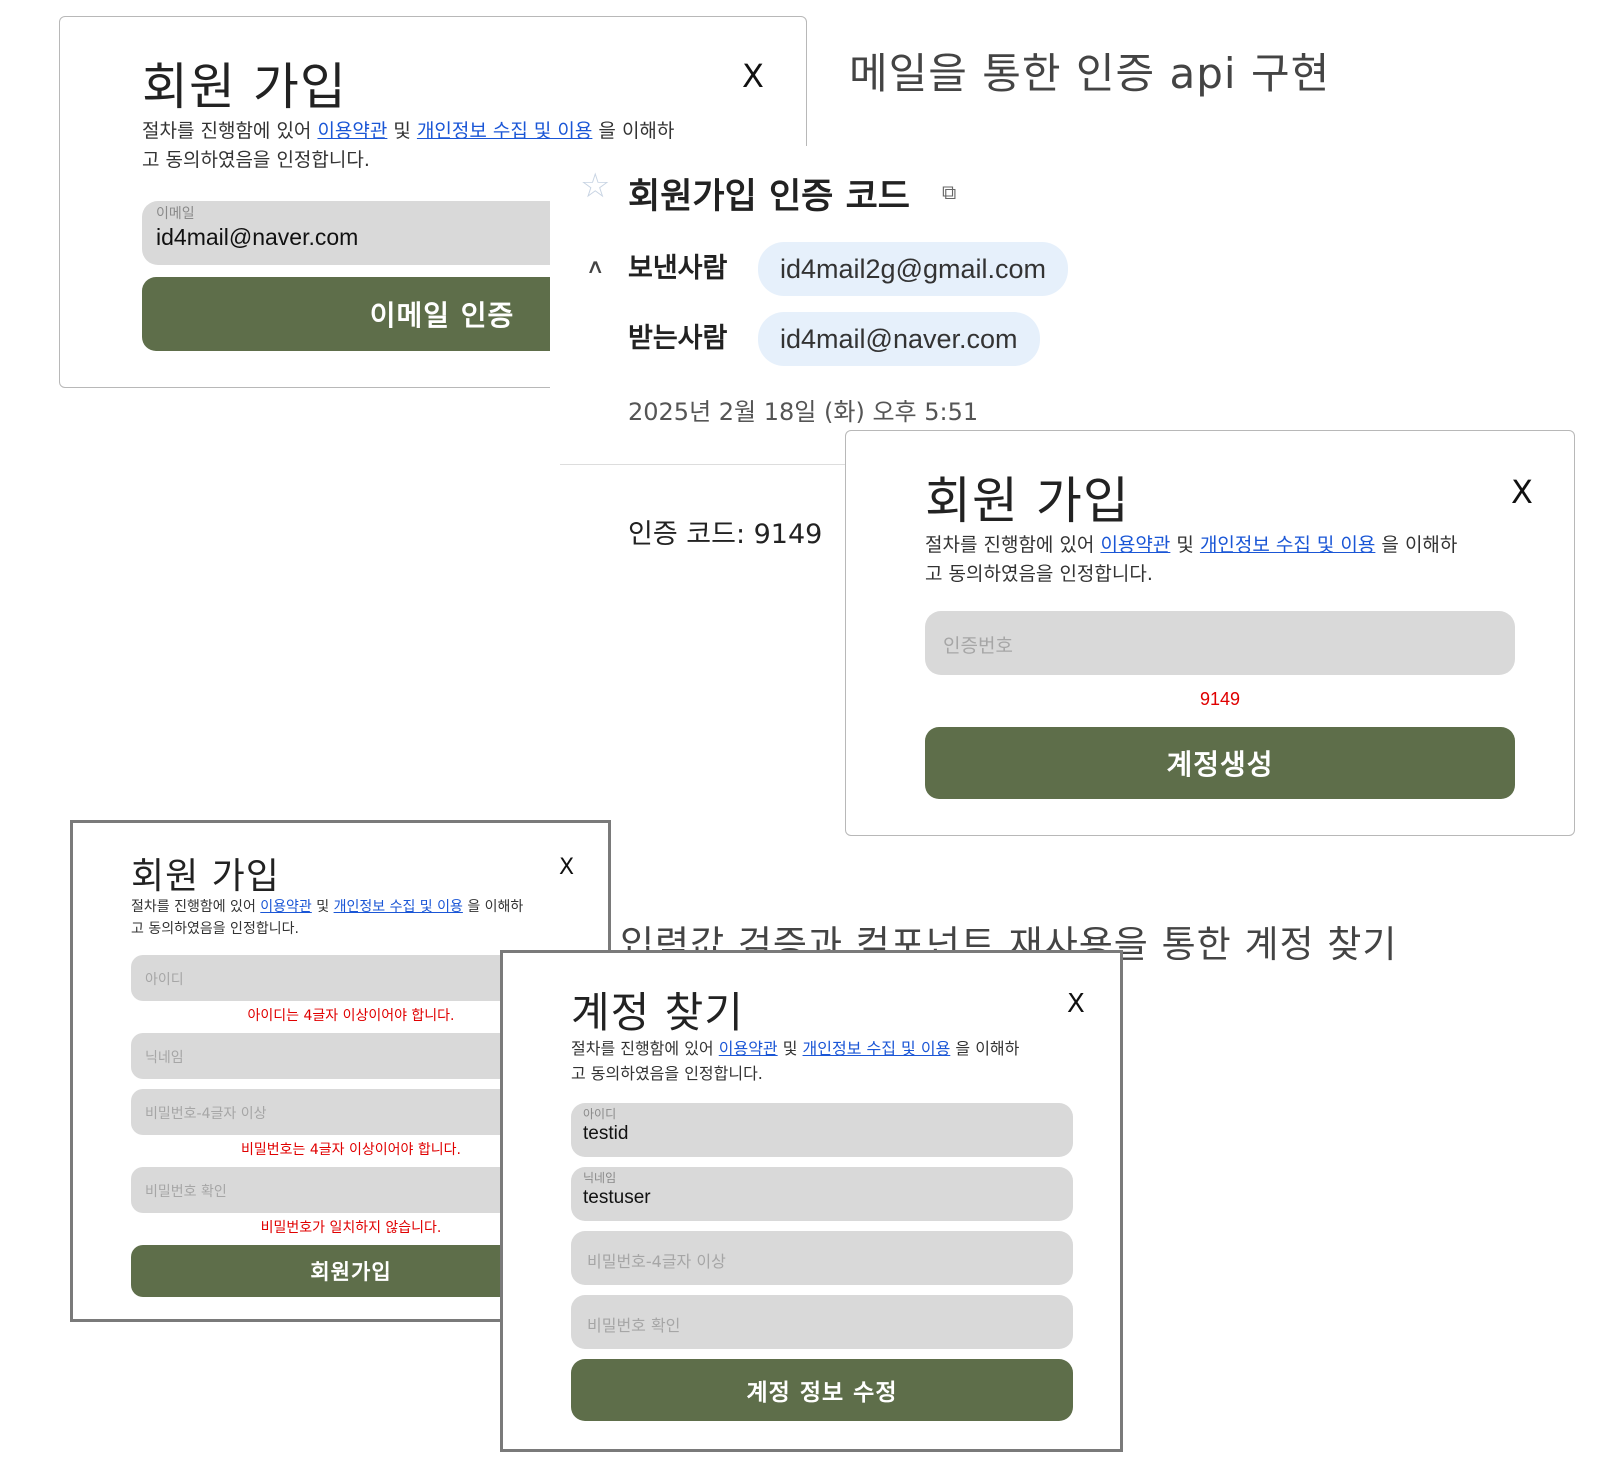 This screenshot has height=1459, width=1623. I want to click on nickname-value: testuser, so click(617, 1197).